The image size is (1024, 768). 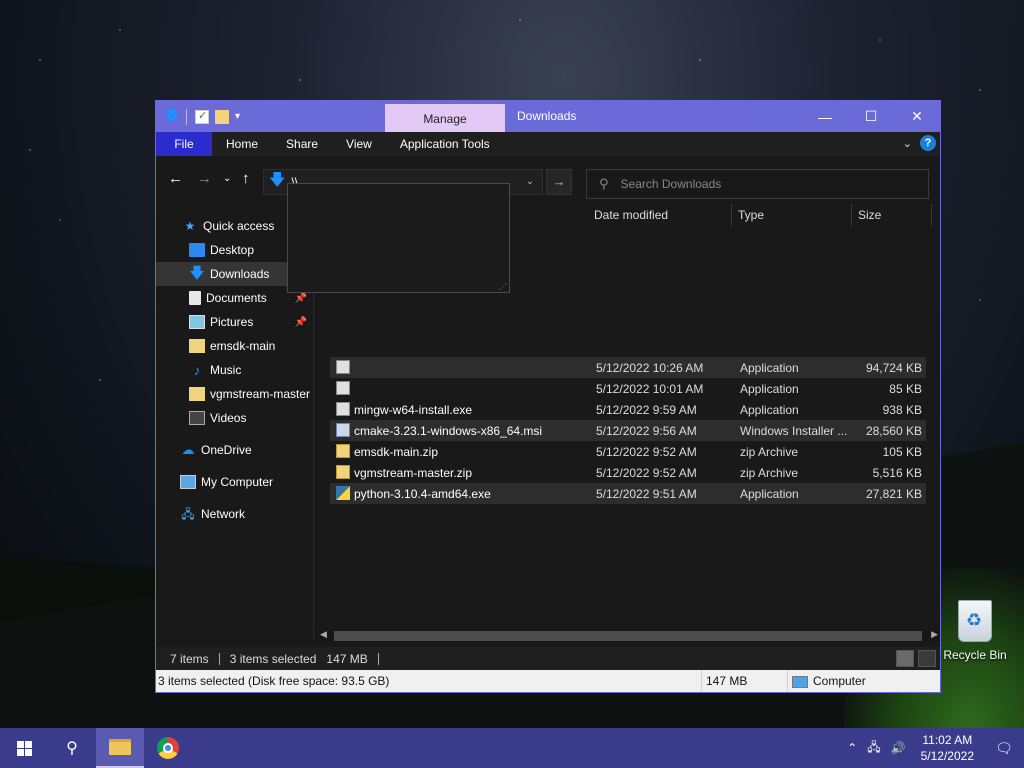 I want to click on file-type: Application, so click(x=769, y=367).